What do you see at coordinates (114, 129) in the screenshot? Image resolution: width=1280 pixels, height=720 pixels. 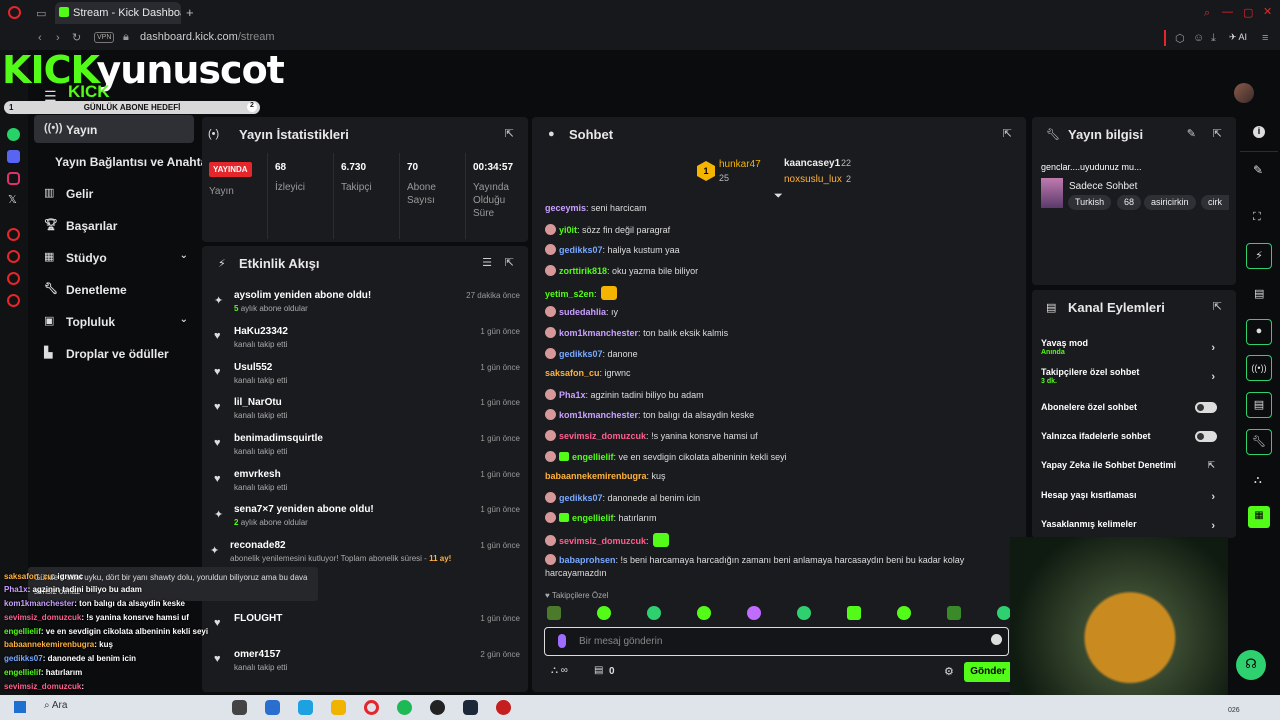 I see `sidebar-item-stream: ((•)) Yayın` at bounding box center [114, 129].